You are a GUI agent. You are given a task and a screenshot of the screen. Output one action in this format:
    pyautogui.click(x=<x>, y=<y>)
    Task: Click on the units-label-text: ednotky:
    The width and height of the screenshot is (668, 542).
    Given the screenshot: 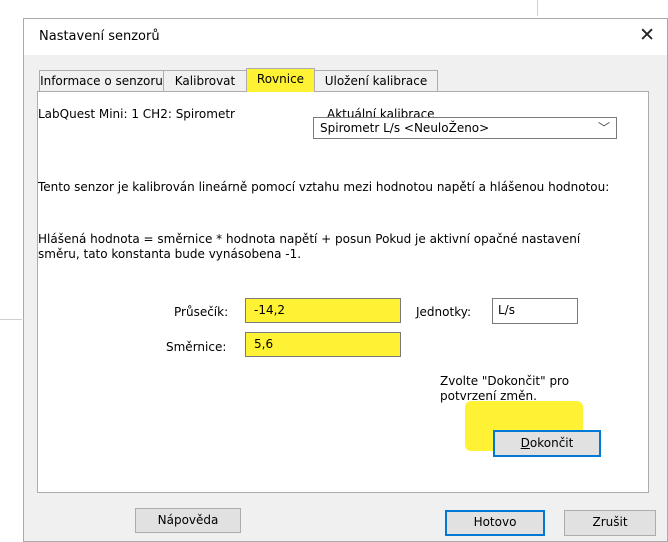 What is the action you would take?
    pyautogui.click(x=445, y=312)
    